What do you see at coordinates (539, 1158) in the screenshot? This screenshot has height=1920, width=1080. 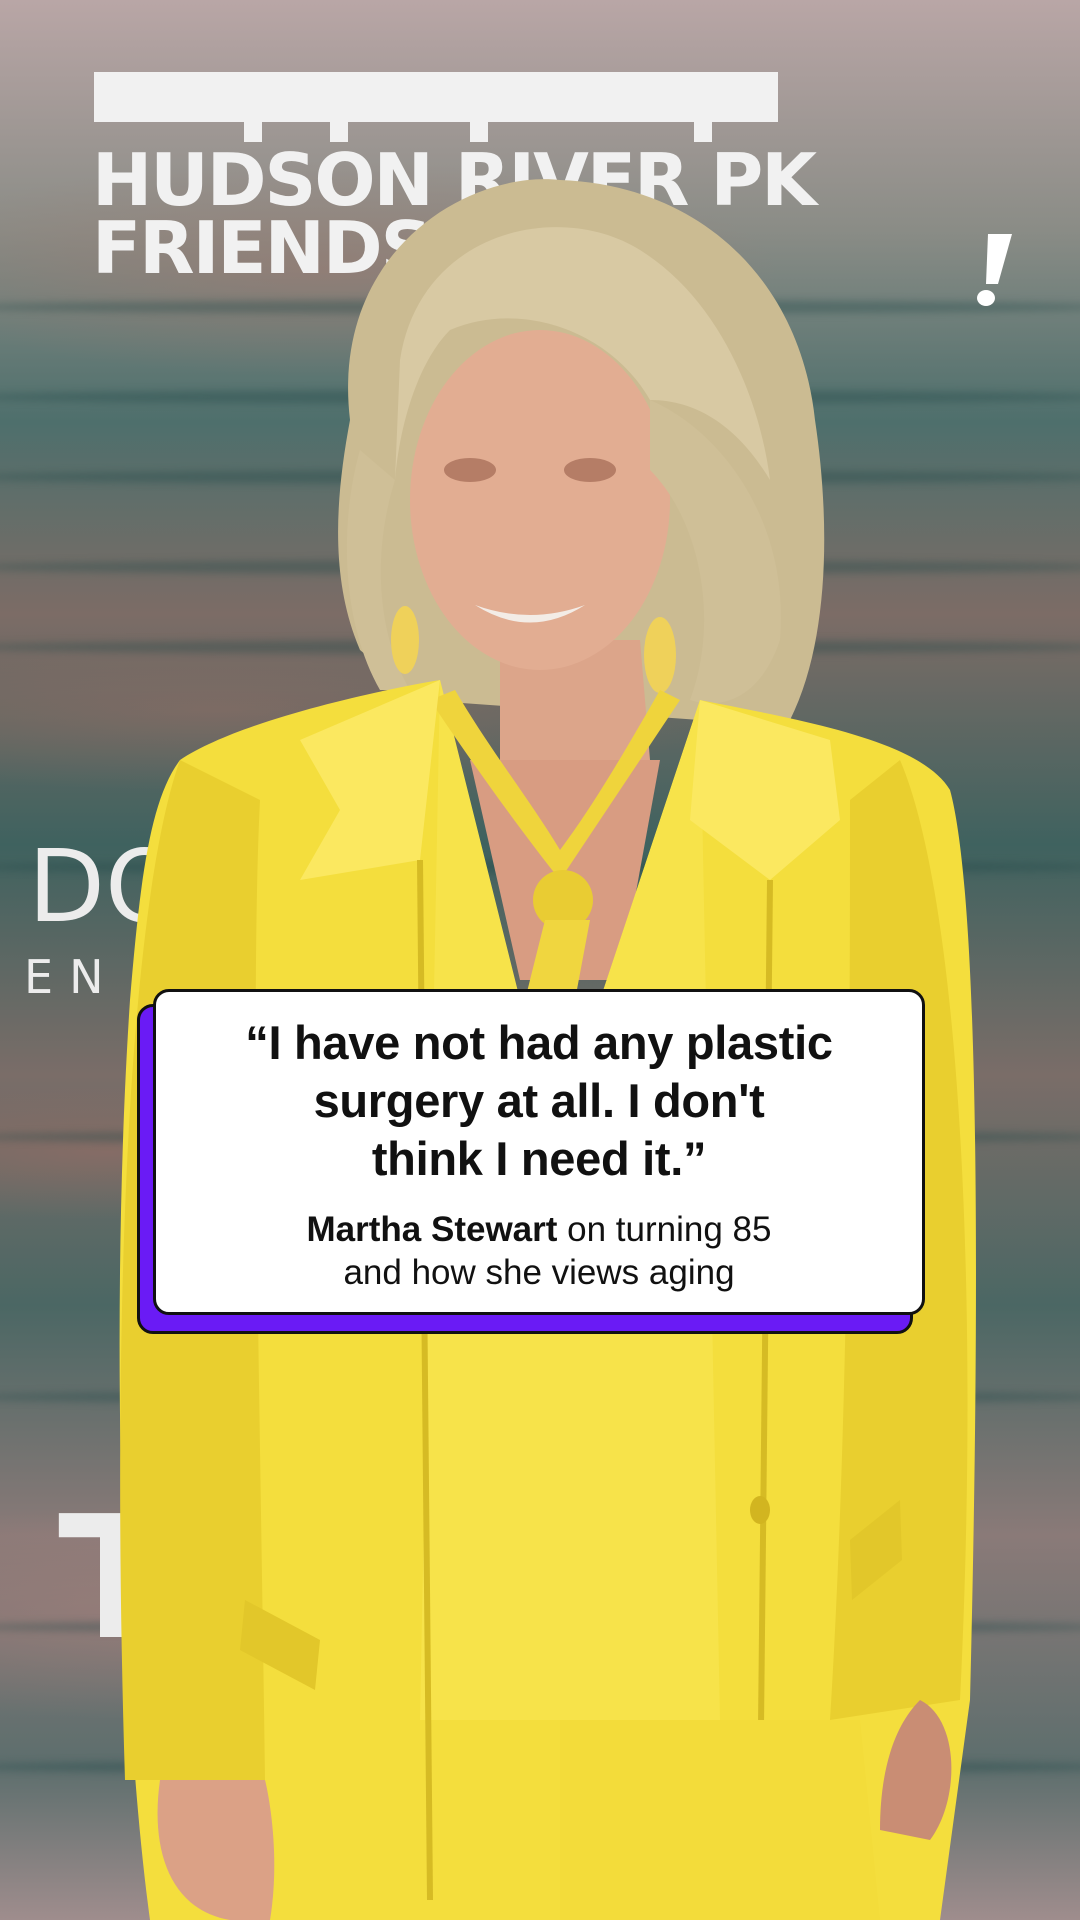 I see `quote-line: think I need it.”` at bounding box center [539, 1158].